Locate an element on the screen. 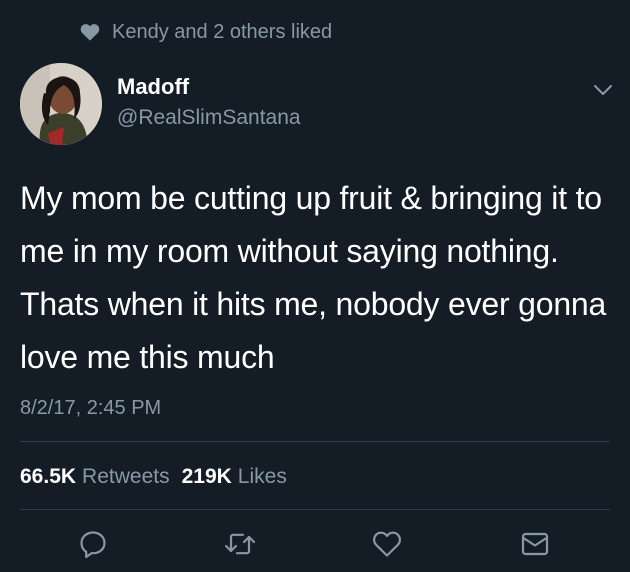  envelope-icon is located at coordinates (535, 544).